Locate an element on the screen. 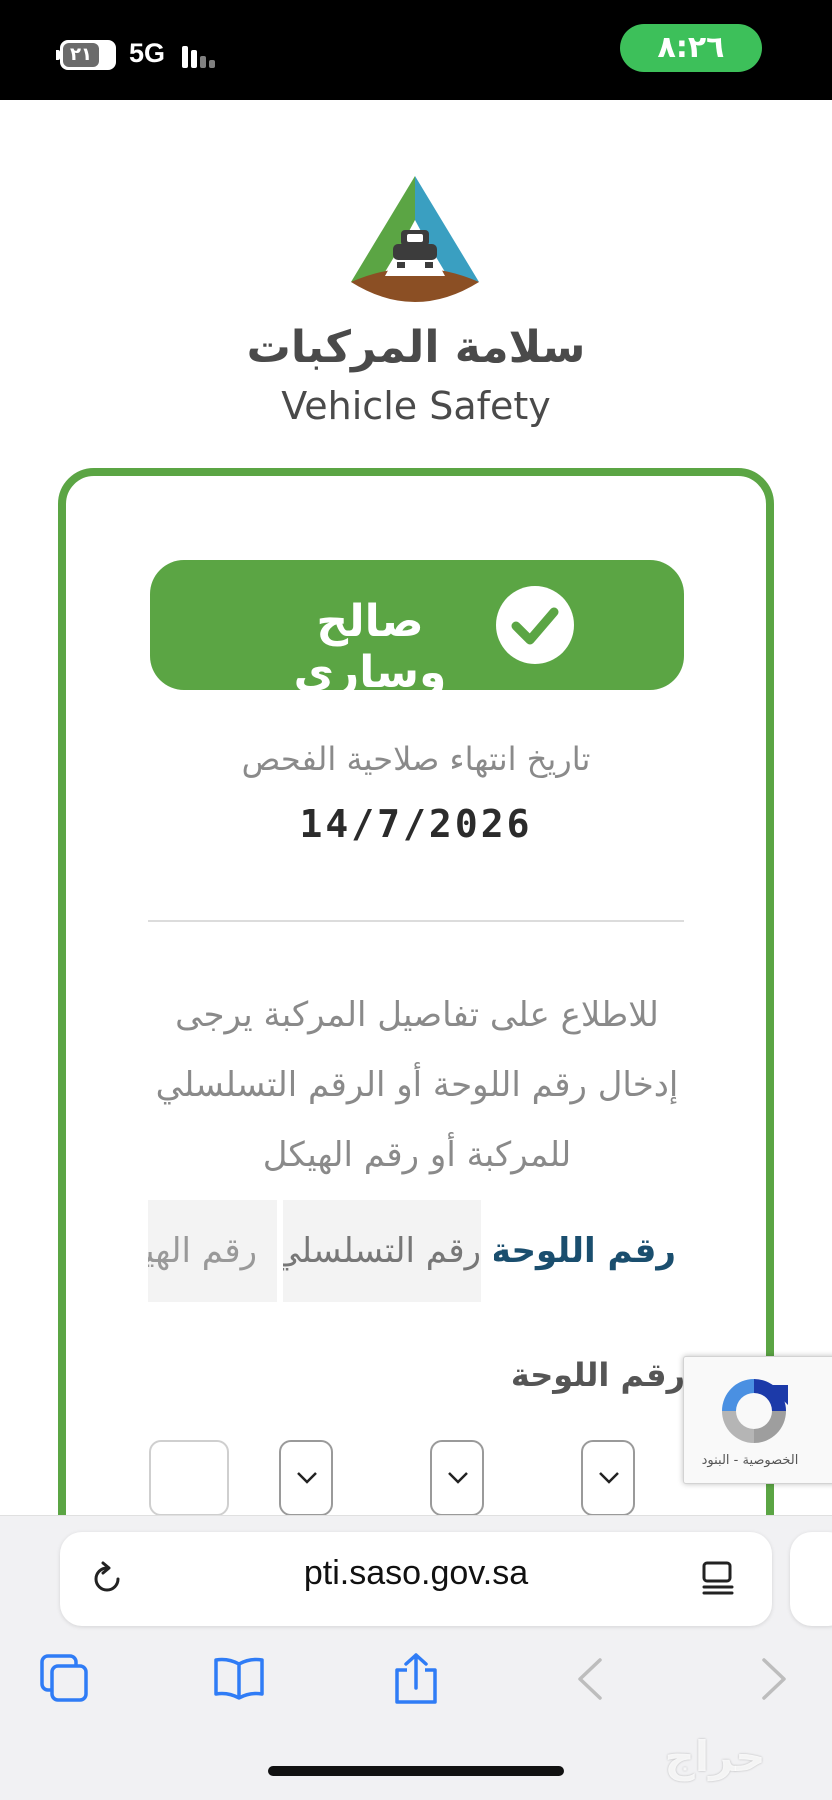 The width and height of the screenshot is (832, 1800). battery-icon: ٢١ is located at coordinates (88, 55).